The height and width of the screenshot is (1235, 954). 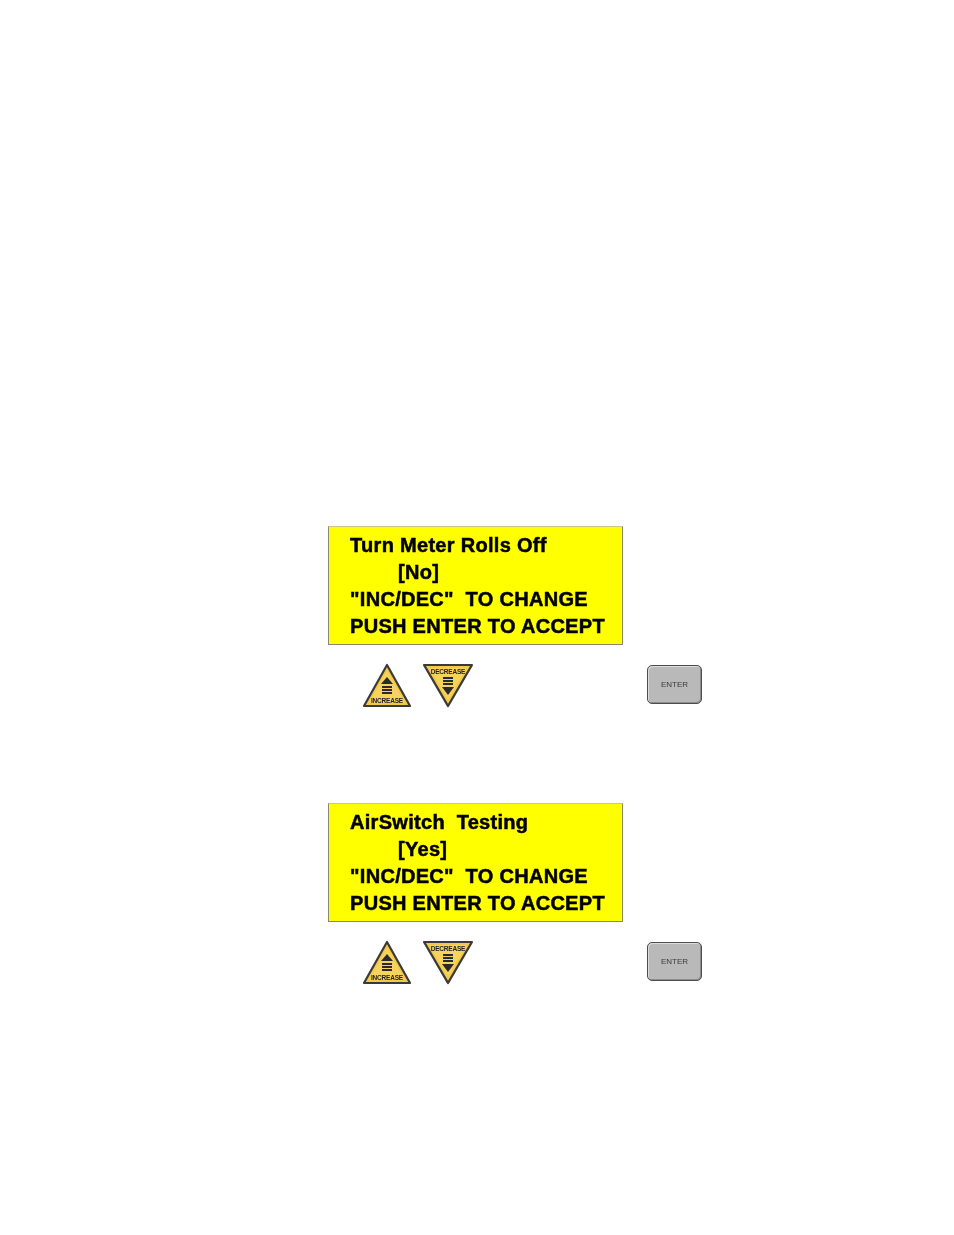 What do you see at coordinates (419, 572) in the screenshot?
I see `setting-value: [No]` at bounding box center [419, 572].